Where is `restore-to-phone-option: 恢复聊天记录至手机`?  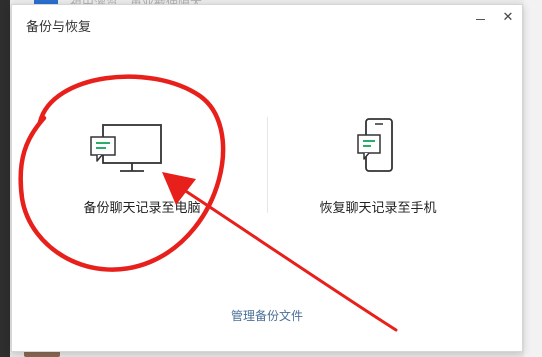
restore-to-phone-option: 恢复聊天记录至手机 is located at coordinates (378, 170).